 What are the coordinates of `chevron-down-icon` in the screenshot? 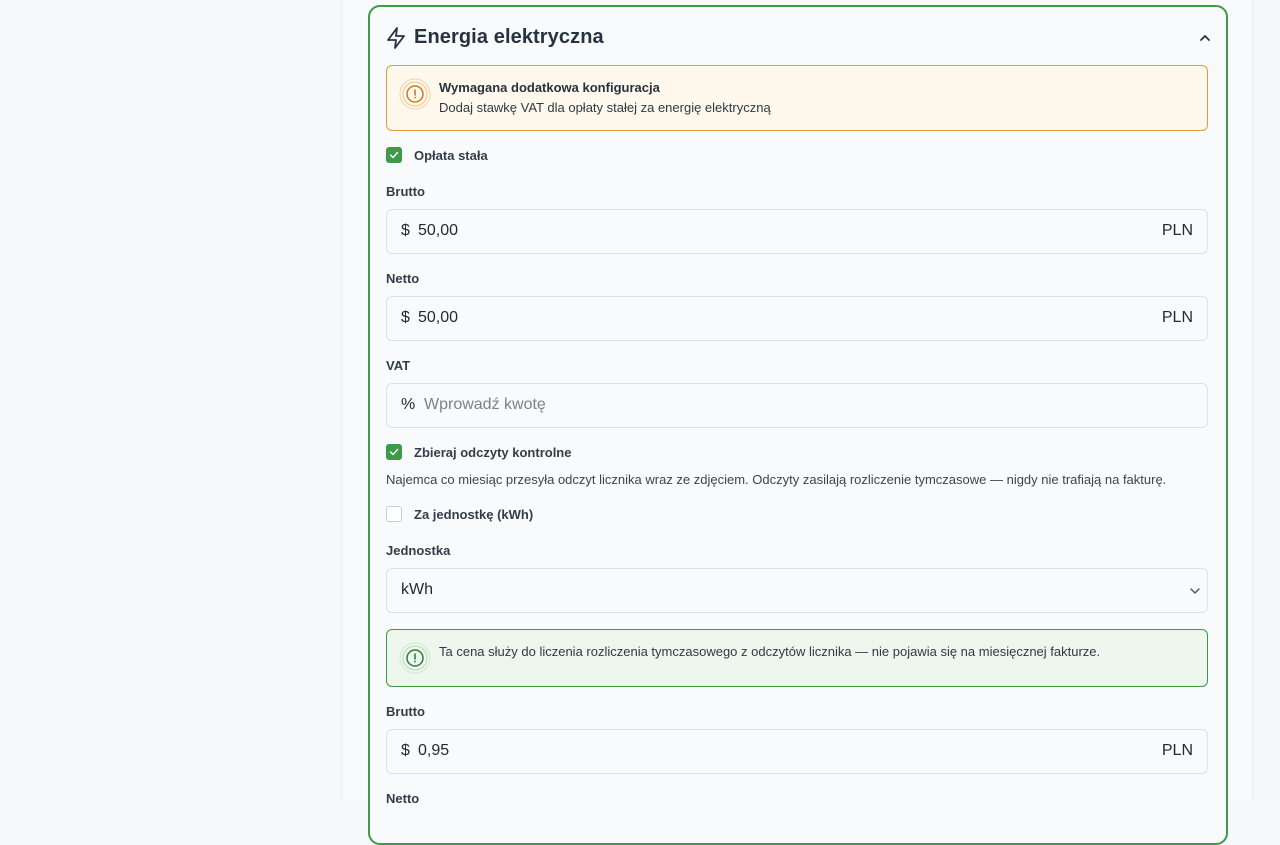 It's located at (1195, 591).